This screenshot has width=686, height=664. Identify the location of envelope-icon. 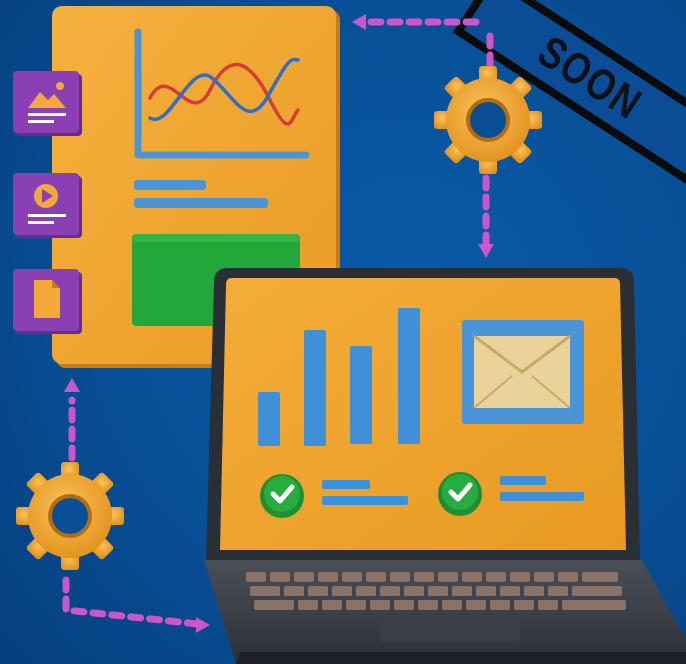
(523, 372).